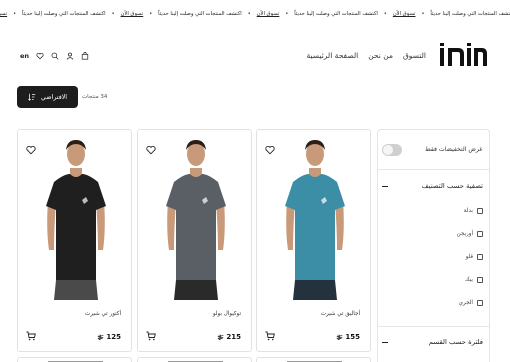  What do you see at coordinates (474, 280) in the screenshot?
I see `filter-option: بيك` at bounding box center [474, 280].